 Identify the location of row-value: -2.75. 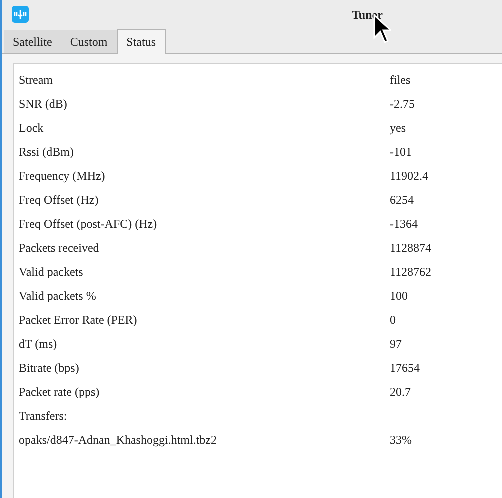
(402, 104).